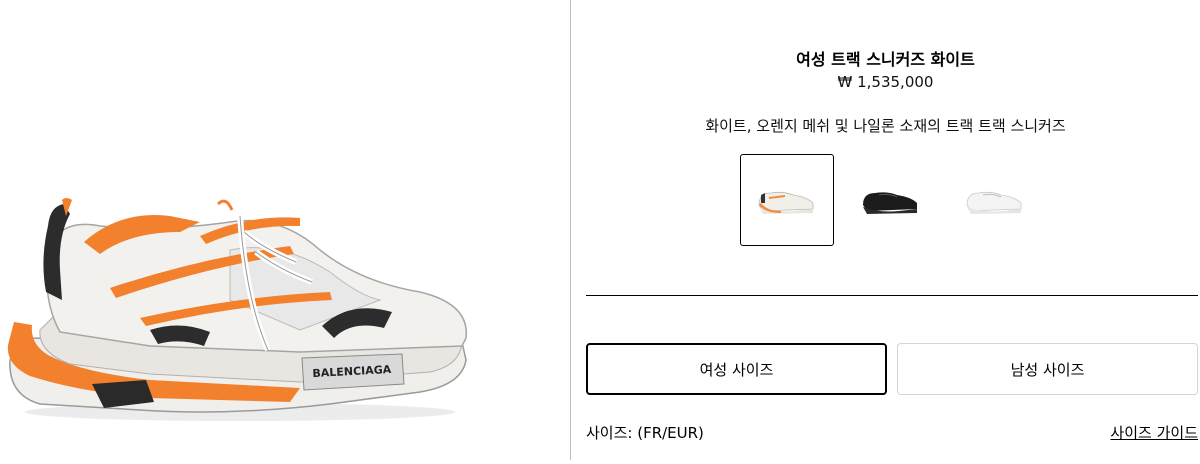 This screenshot has width=1200, height=464. I want to click on product-title: 여성 트랙 스니커즈 화이트, so click(885, 59).